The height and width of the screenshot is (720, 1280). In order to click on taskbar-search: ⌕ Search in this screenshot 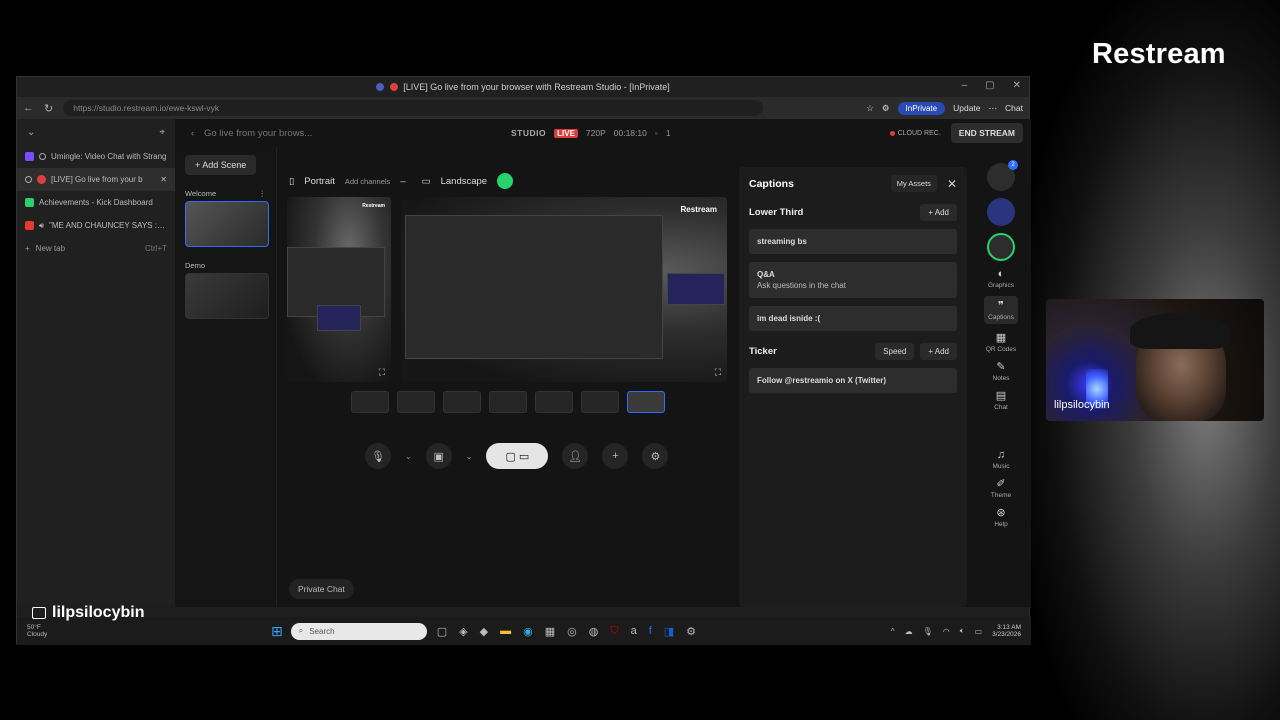, I will do `click(358, 631)`.